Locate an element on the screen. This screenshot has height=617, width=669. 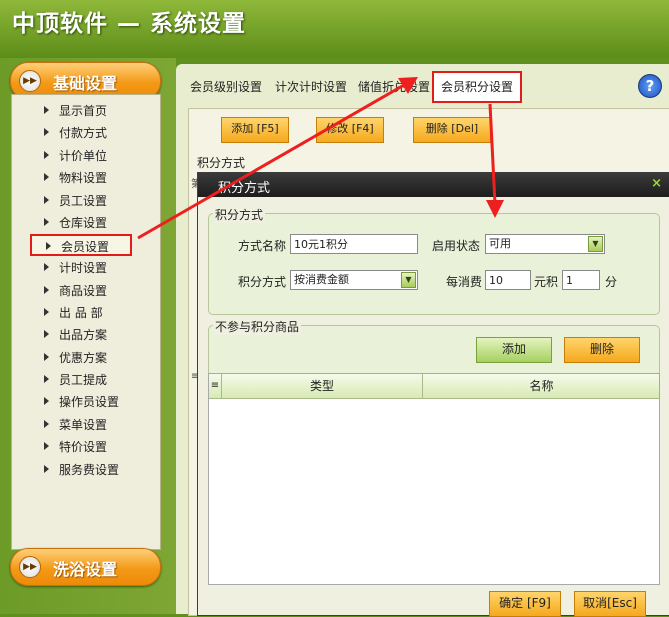
sidebar-item: 员工设置 is located at coordinates (75, 201).